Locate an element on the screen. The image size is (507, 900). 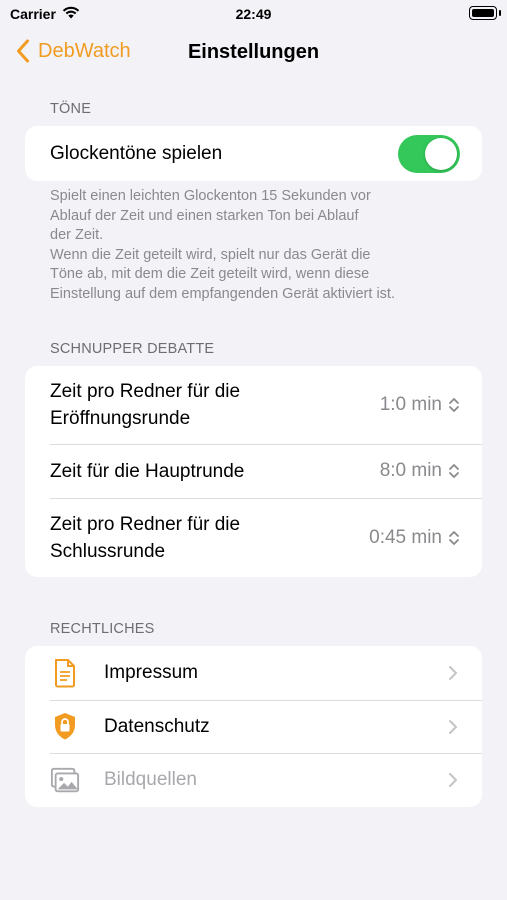
row-label: Zeit pro Redner für die Eröffnungsrunde is located at coordinates (132, 405).